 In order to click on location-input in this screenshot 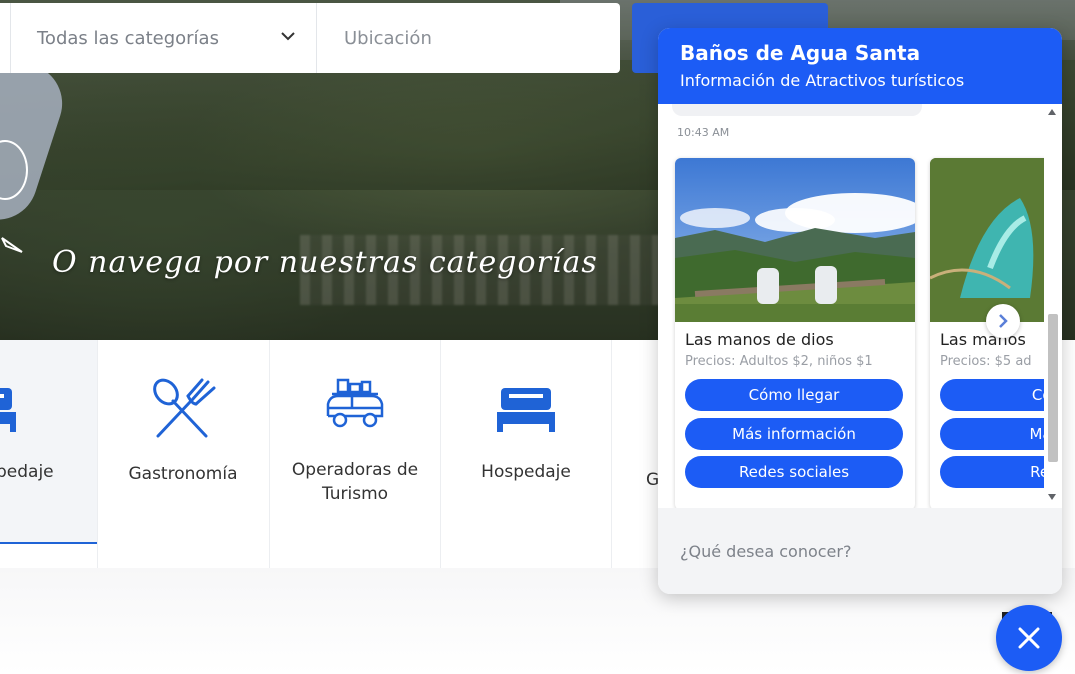, I will do `click(468, 38)`.